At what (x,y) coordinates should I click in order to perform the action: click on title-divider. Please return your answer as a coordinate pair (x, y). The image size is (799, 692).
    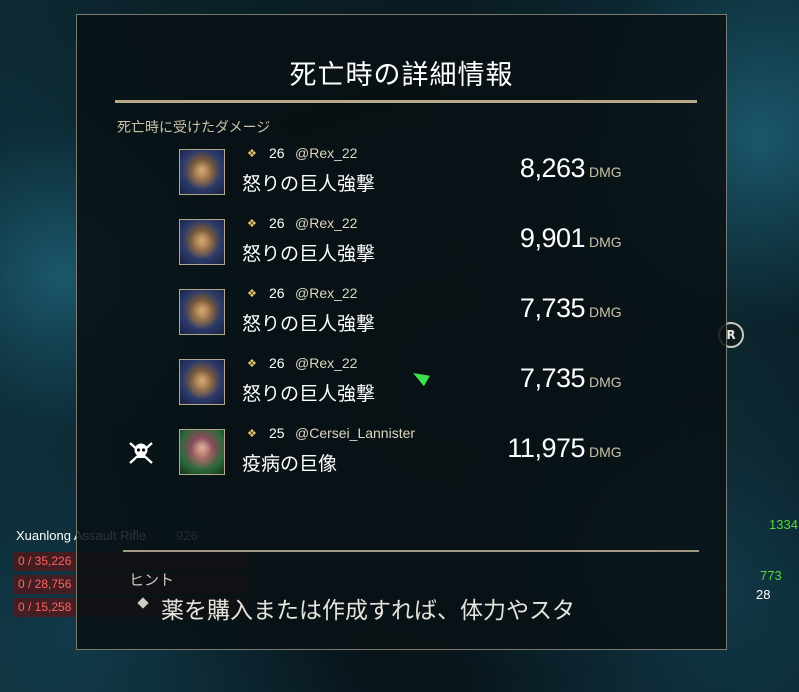
    Looking at the image, I should click on (406, 101).